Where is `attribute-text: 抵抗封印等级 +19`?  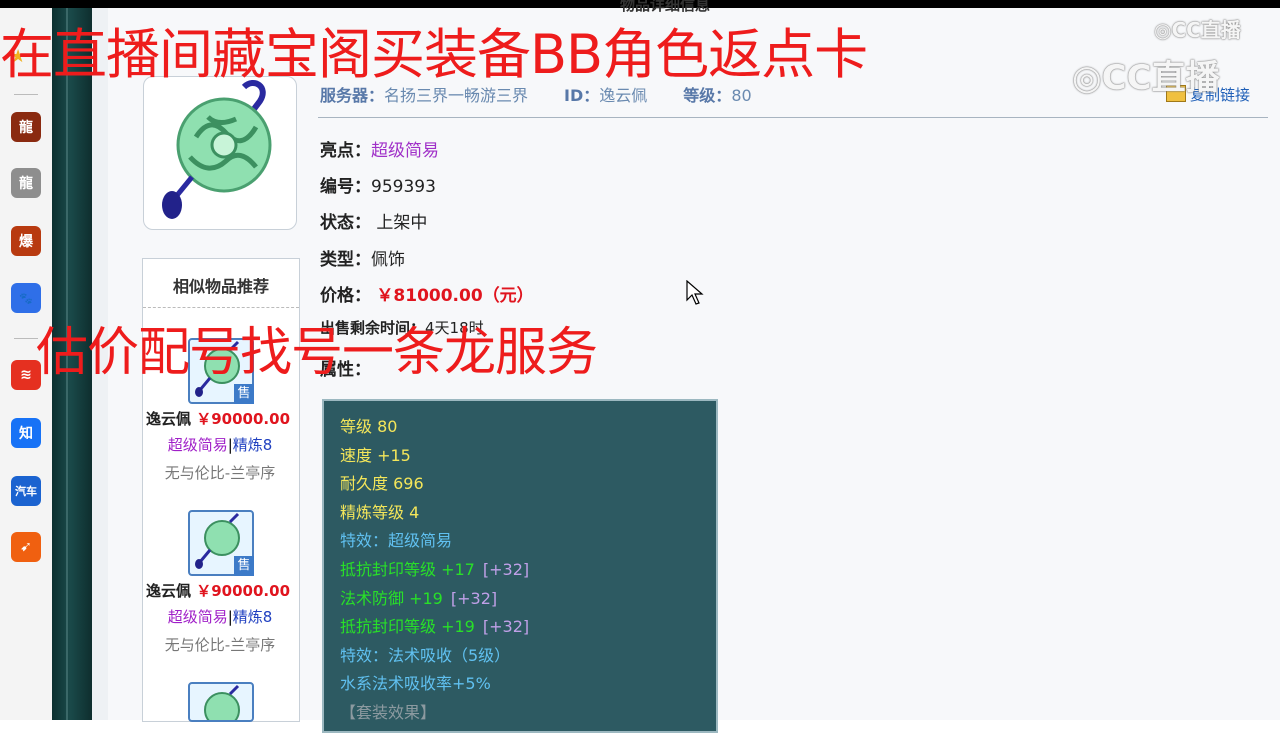 attribute-text: 抵抗封印等级 +19 is located at coordinates (407, 627).